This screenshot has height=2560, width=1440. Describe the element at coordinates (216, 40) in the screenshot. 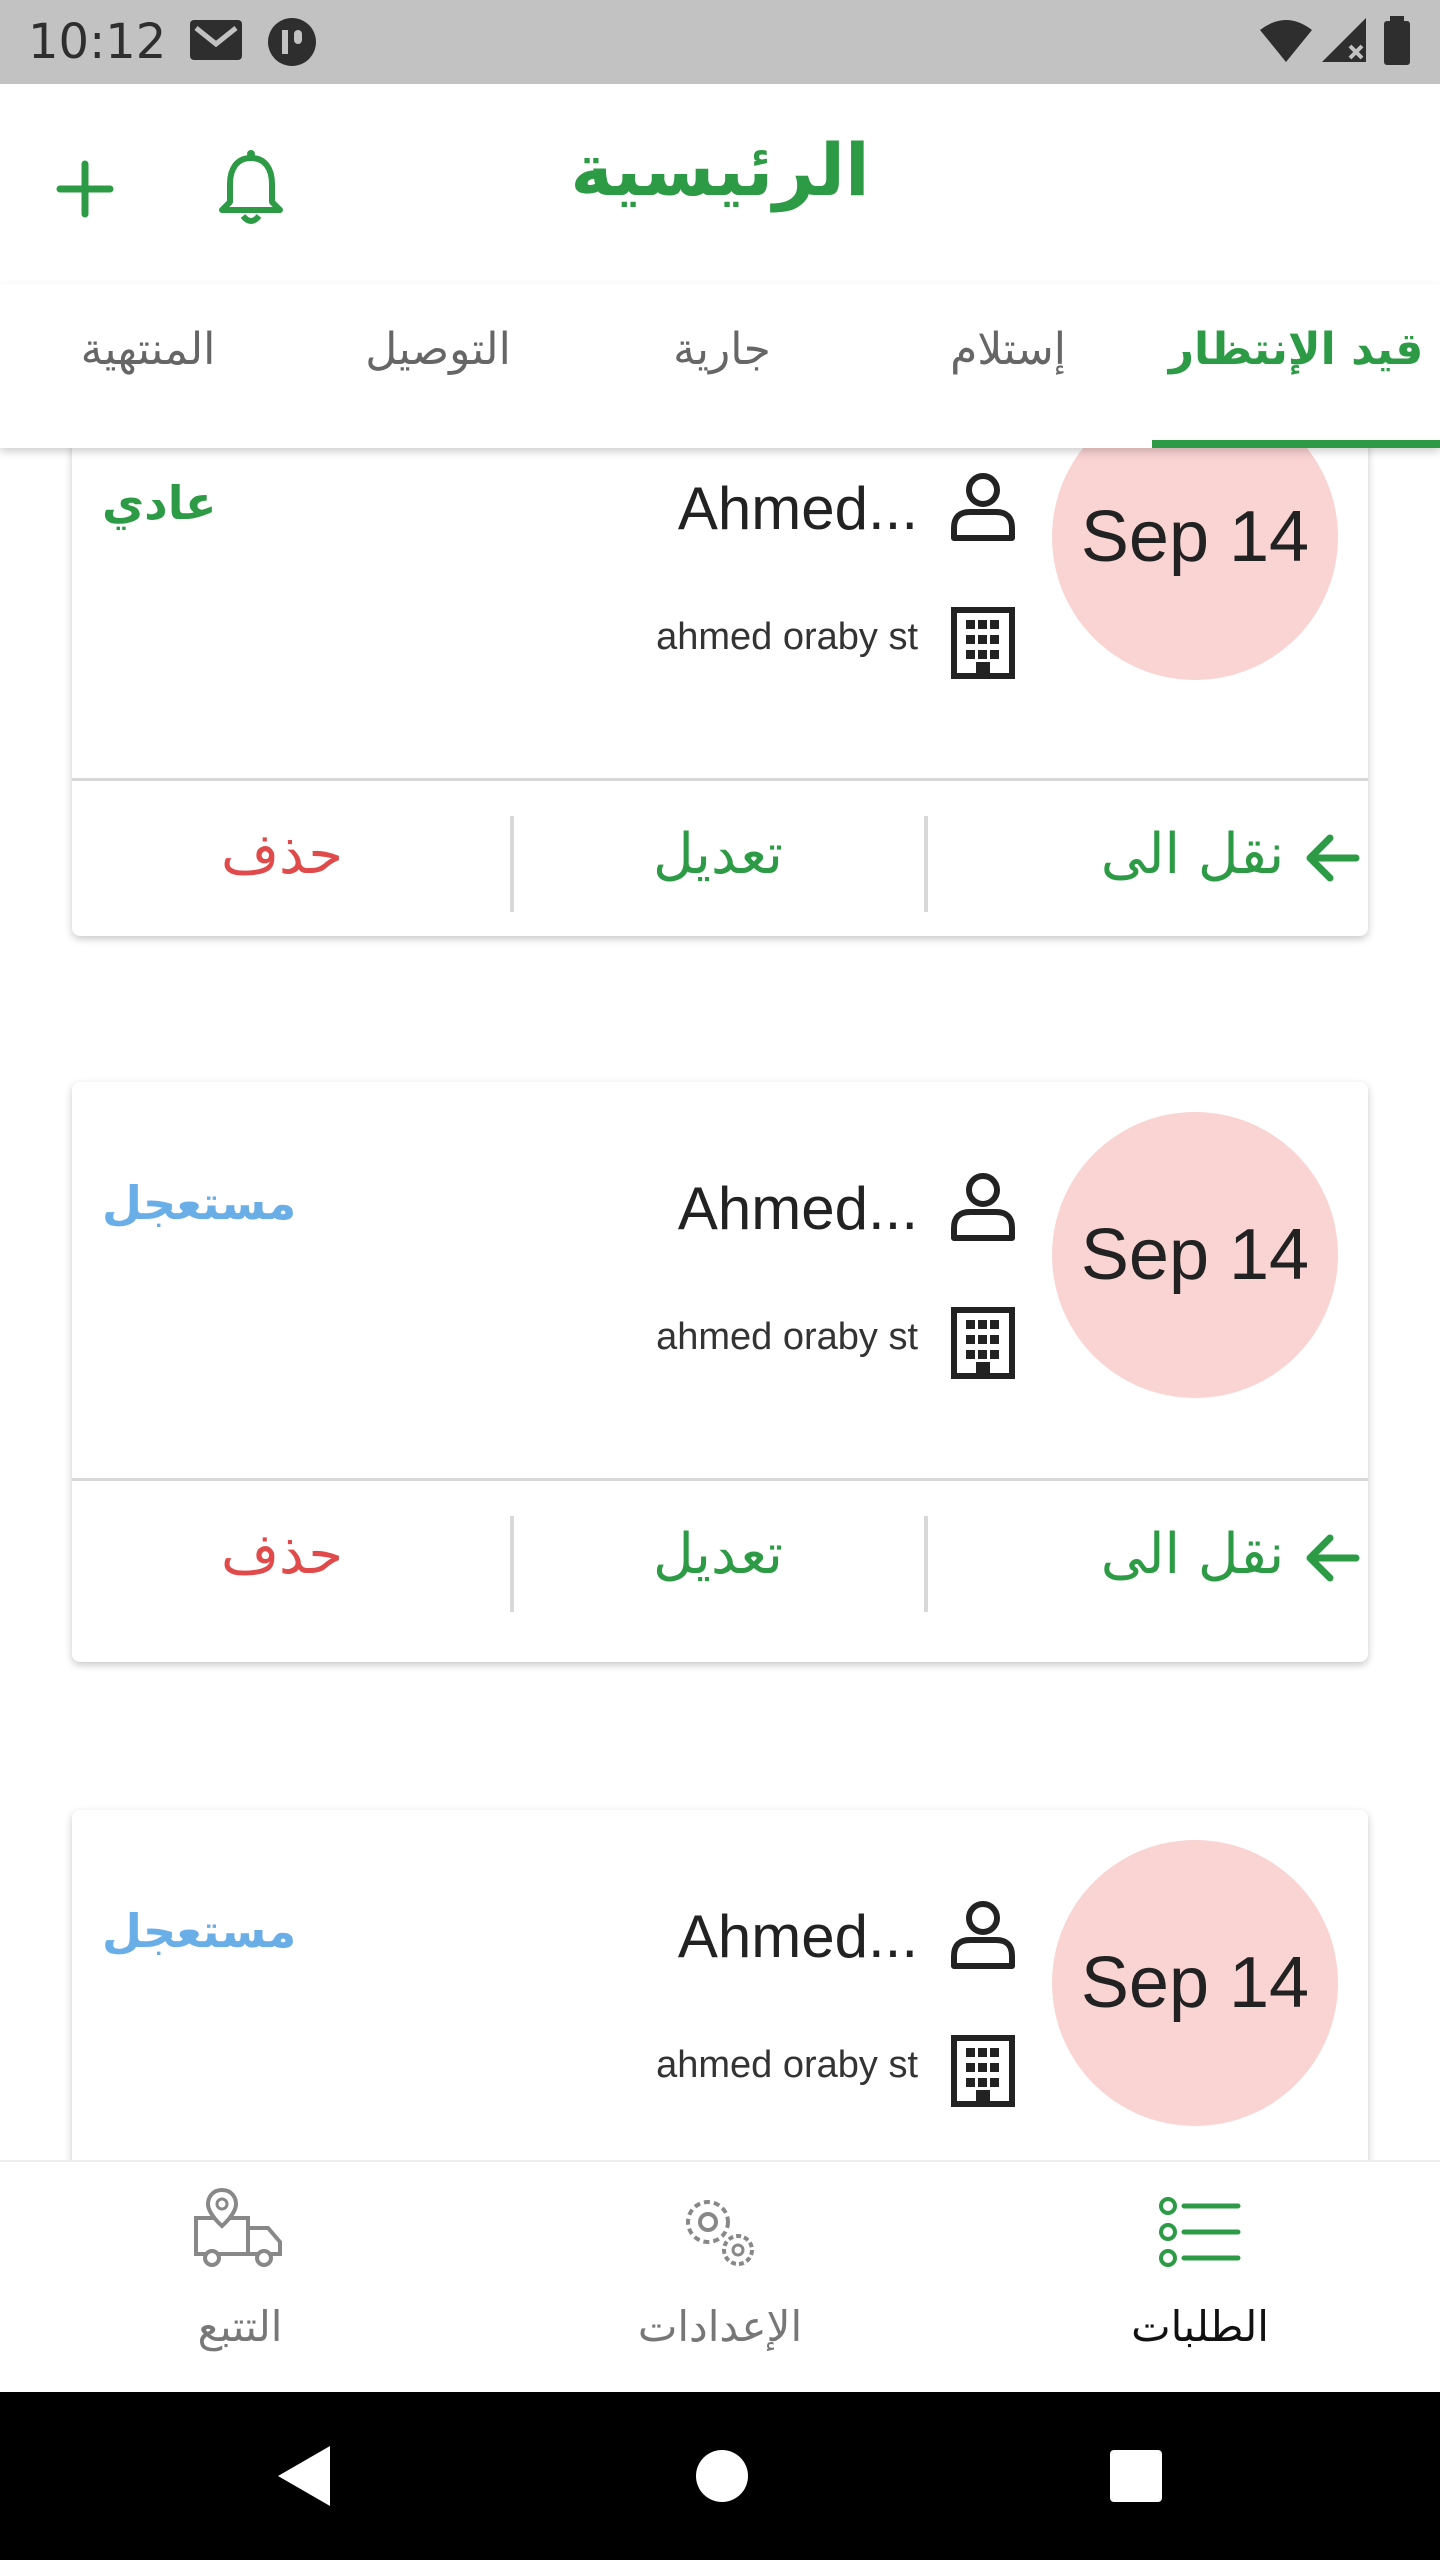

I see `gmail-icon` at that location.